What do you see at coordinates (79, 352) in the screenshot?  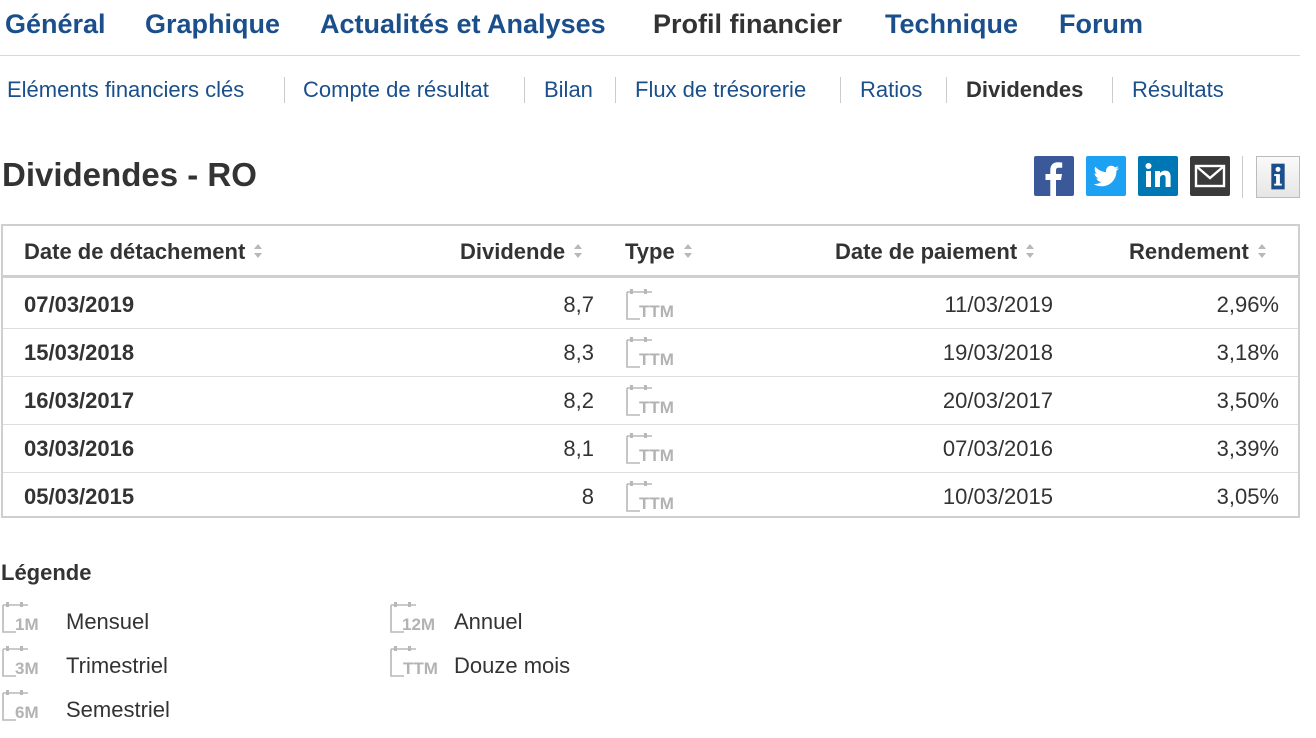 I see `cell-date-detachement: 15/03/2018` at bounding box center [79, 352].